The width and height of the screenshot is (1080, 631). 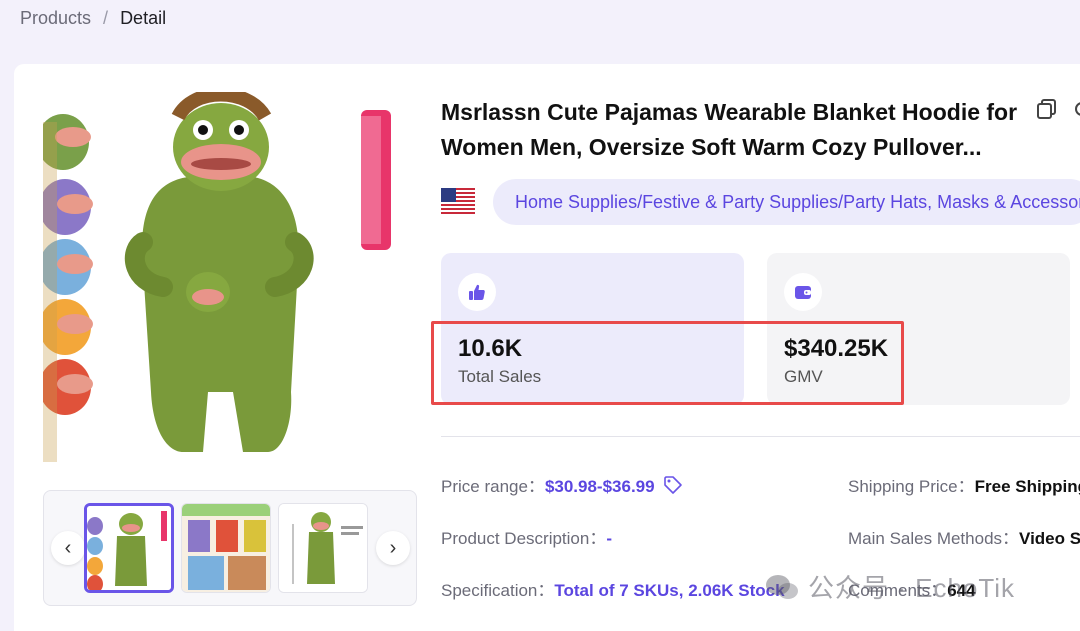 What do you see at coordinates (782, 586) in the screenshot?
I see `wechat-icon` at bounding box center [782, 586].